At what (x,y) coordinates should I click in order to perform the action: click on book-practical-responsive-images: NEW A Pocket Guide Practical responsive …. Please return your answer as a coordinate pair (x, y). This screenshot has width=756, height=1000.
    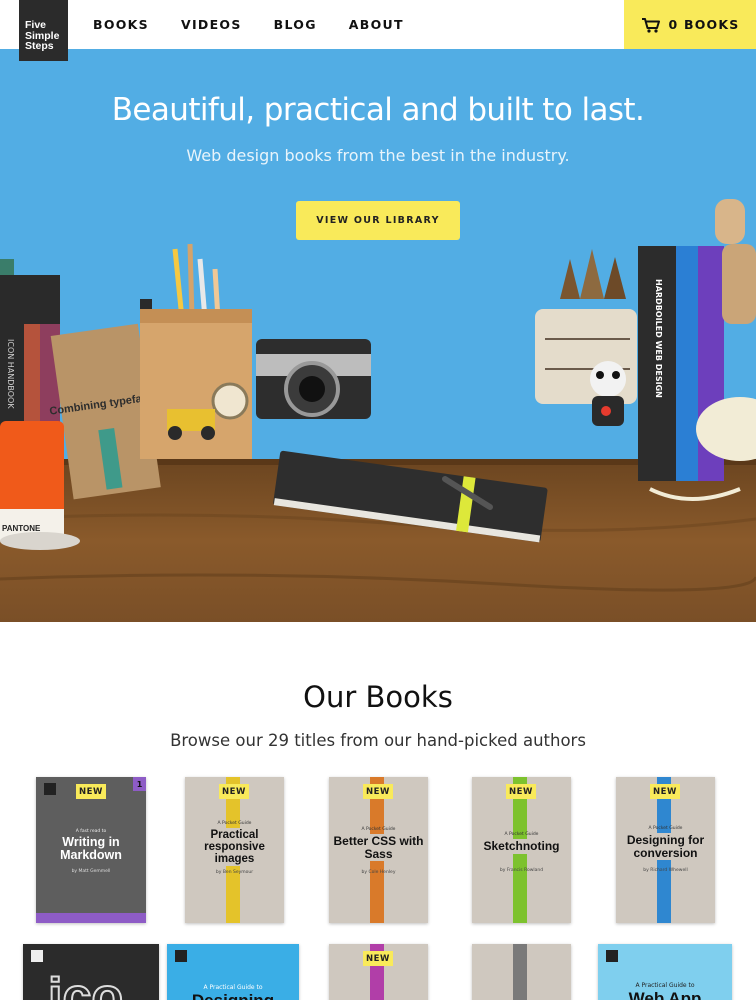
    Looking at the image, I should click on (234, 850).